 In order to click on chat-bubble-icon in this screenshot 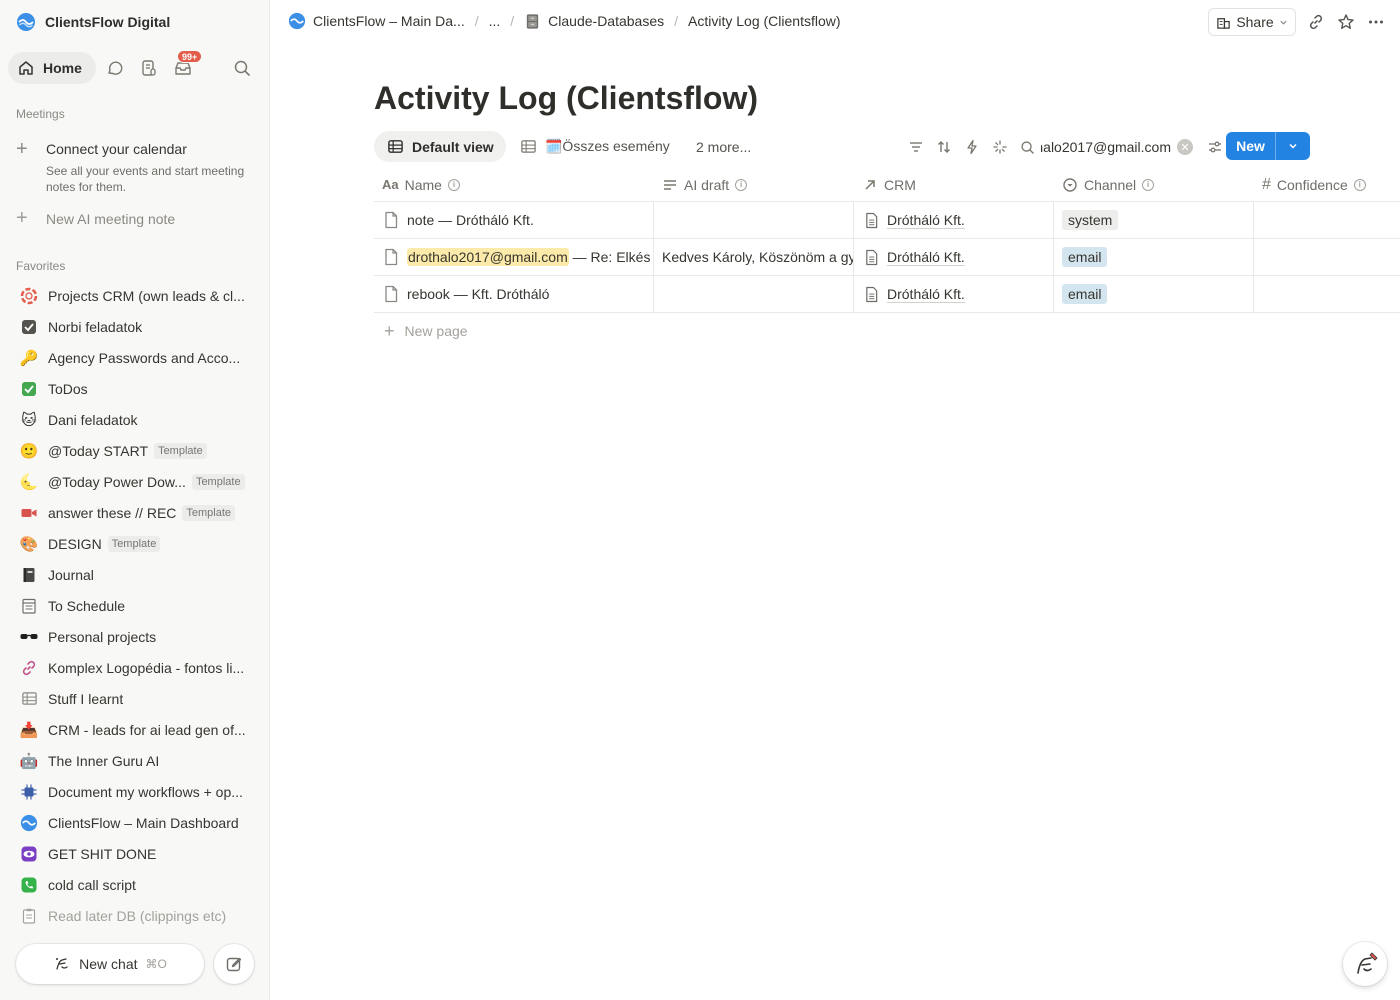, I will do `click(115, 68)`.